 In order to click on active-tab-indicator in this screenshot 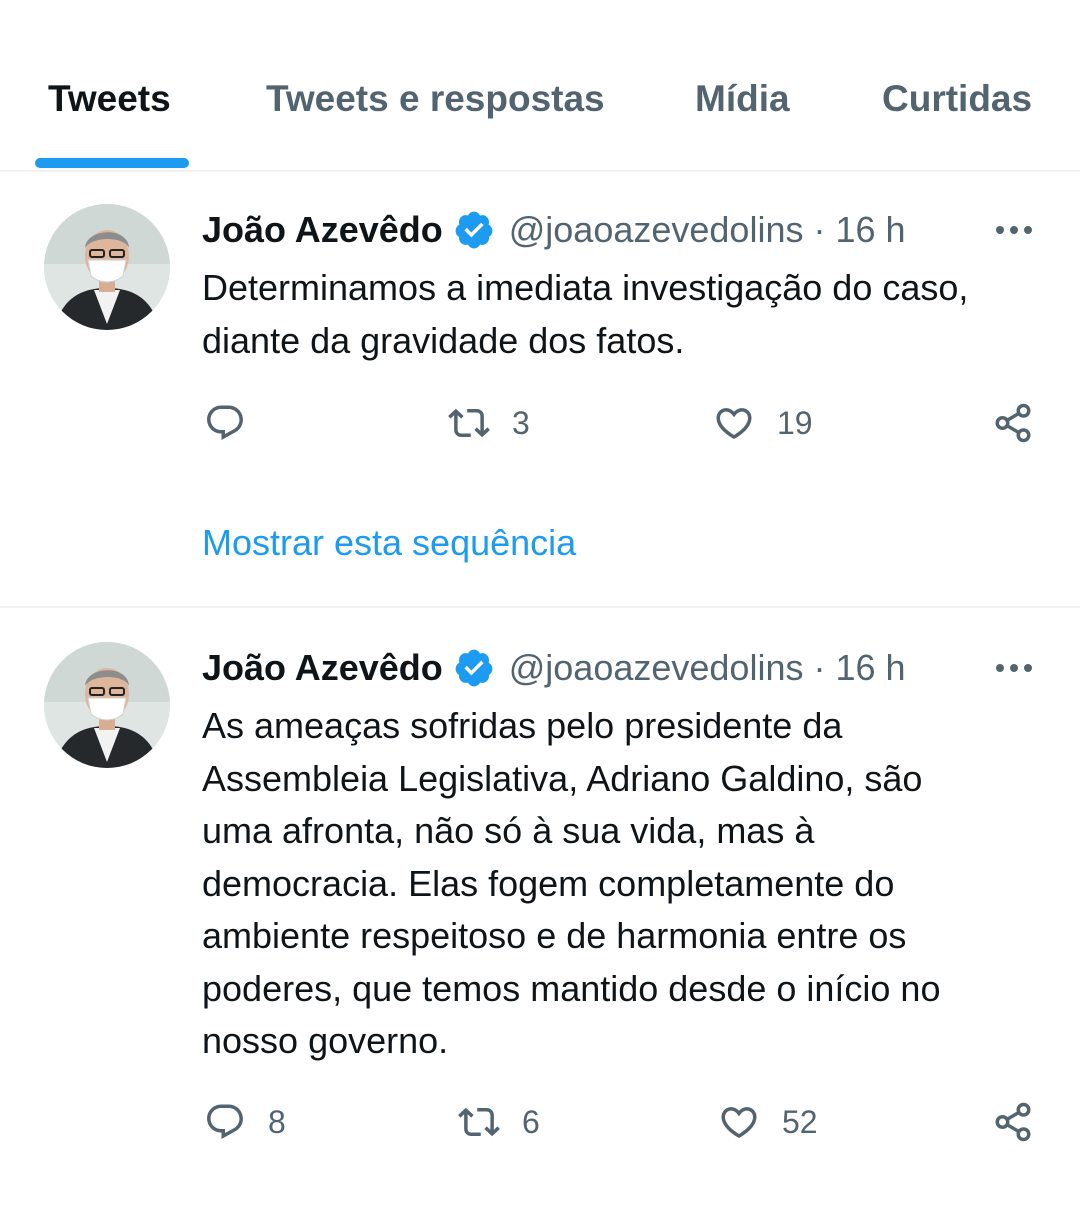, I will do `click(112, 163)`.